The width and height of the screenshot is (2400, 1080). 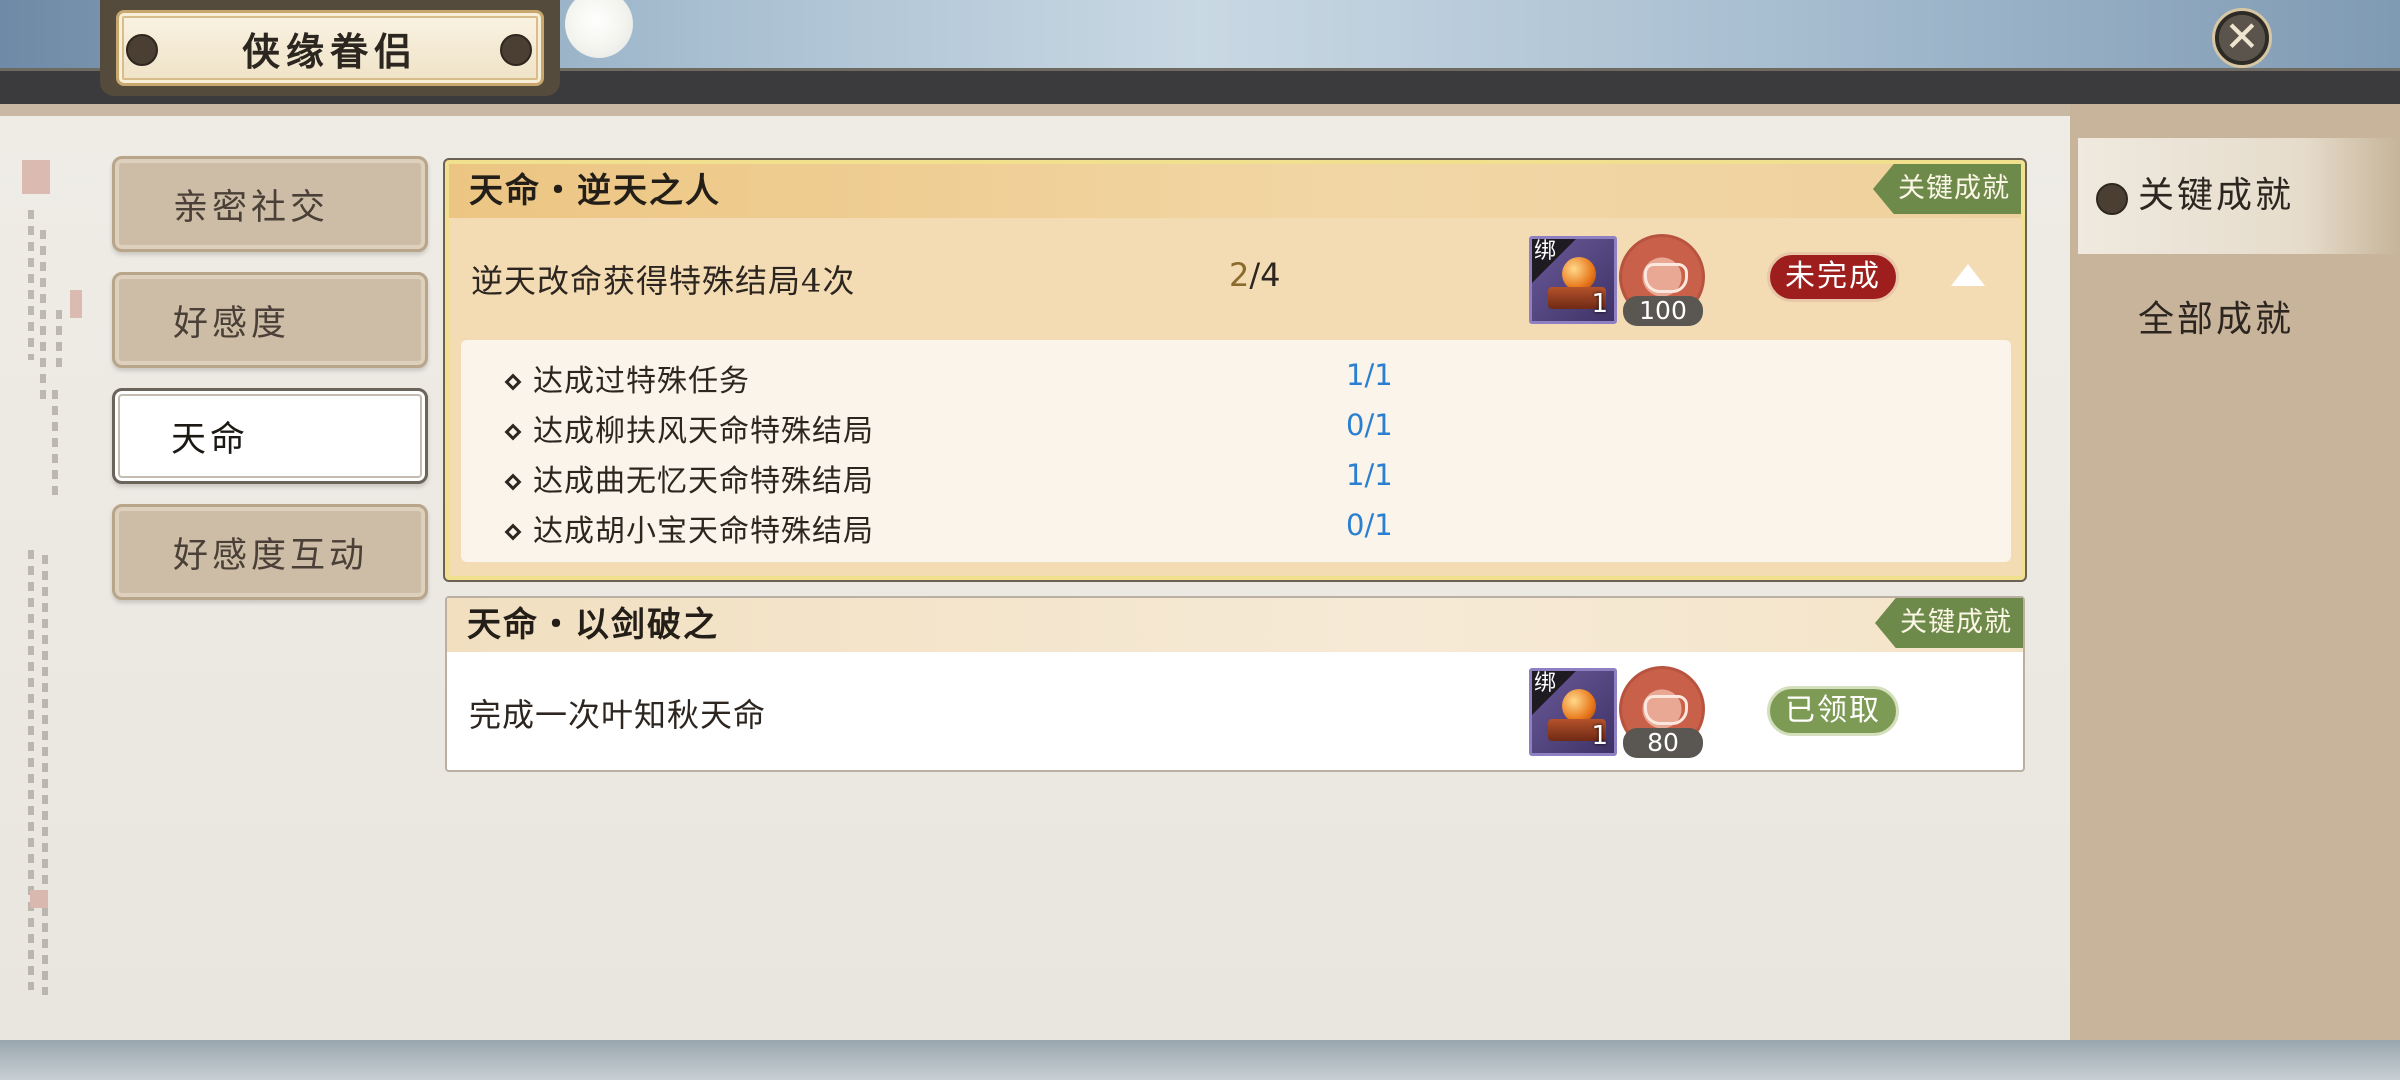 I want to click on achievement-task: 逆天改命获得特殊结局4次, so click(x=663, y=281).